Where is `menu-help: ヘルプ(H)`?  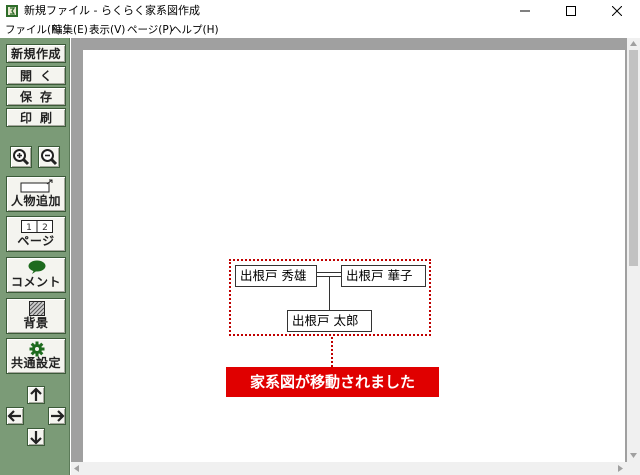 menu-help: ヘルプ(H) is located at coordinates (195, 30).